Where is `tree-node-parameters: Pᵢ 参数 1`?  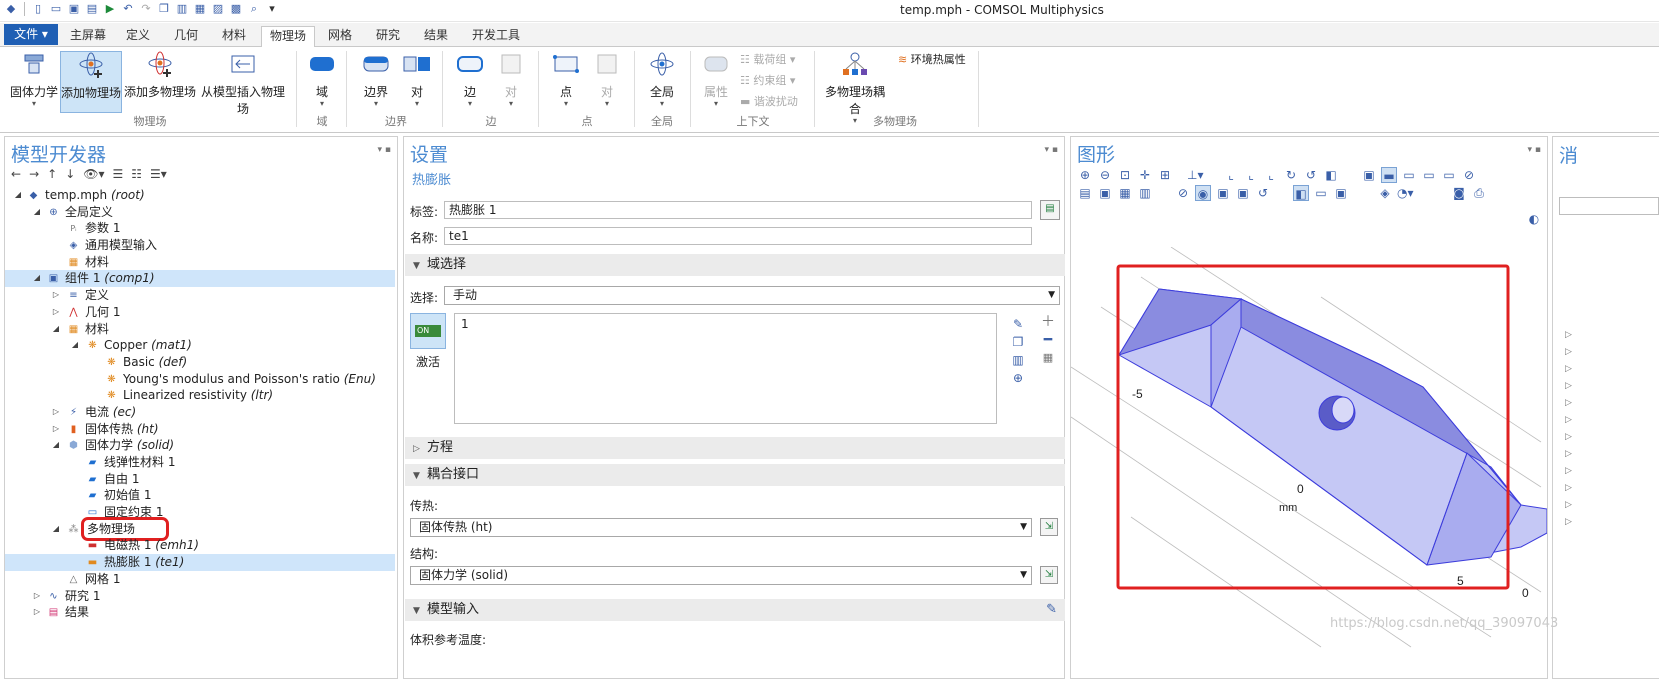
tree-node-parameters: Pᵢ 参数 1 is located at coordinates (200, 228).